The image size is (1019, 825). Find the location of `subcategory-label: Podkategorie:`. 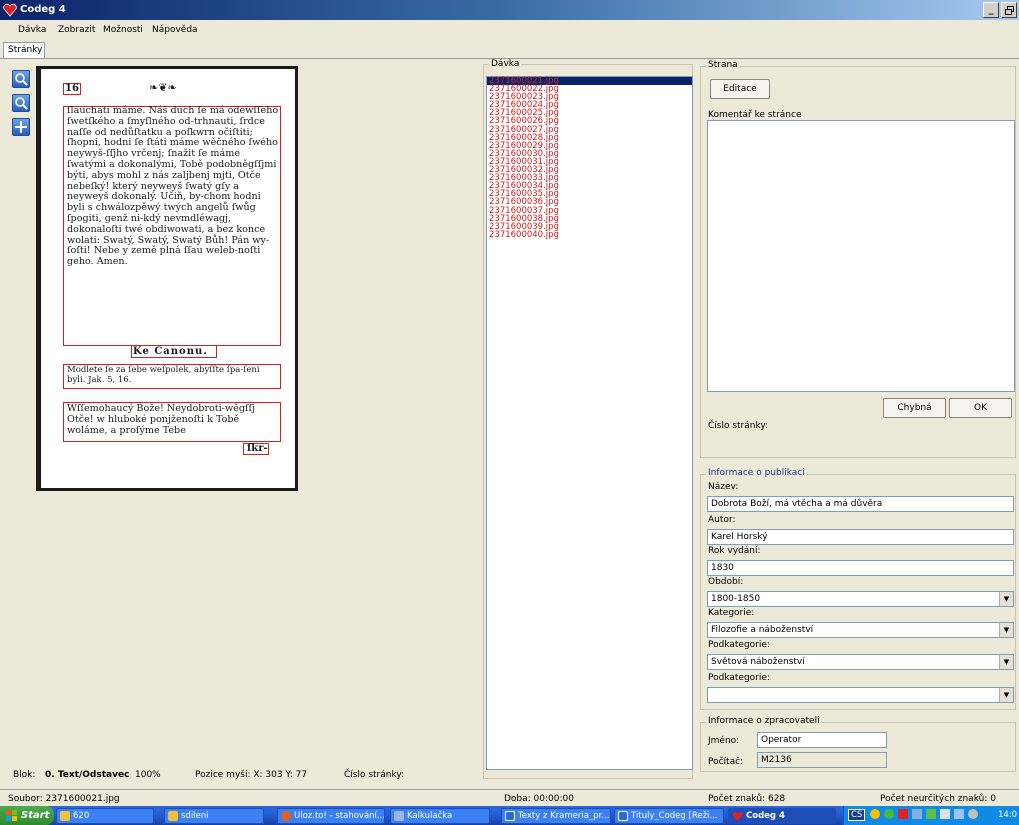

subcategory-label: Podkategorie: is located at coordinates (739, 645).